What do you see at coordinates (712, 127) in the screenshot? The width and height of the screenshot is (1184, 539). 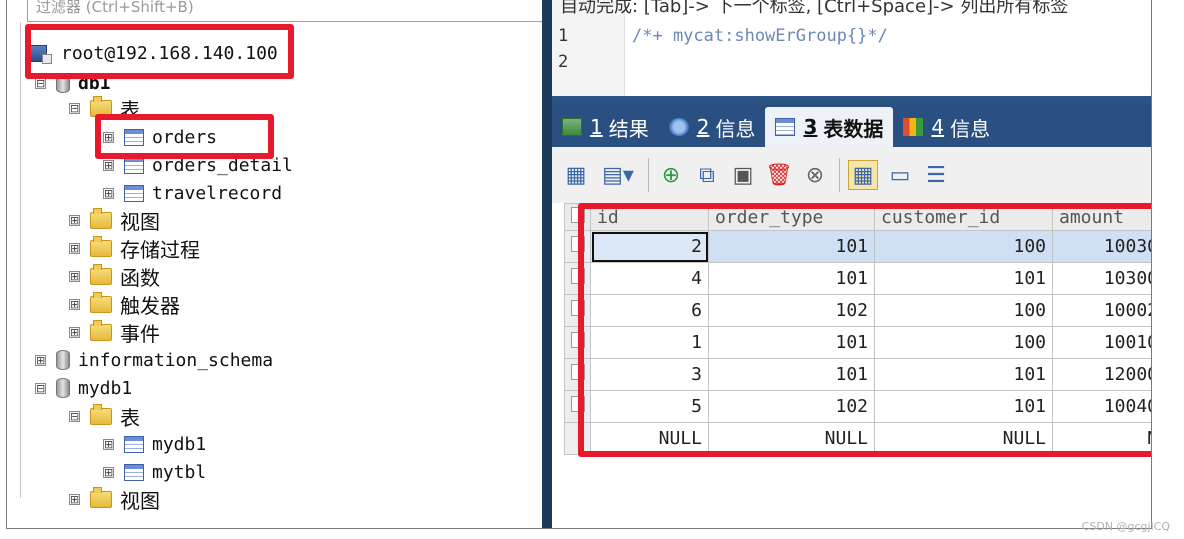 I see `tab-info: 2 信息` at bounding box center [712, 127].